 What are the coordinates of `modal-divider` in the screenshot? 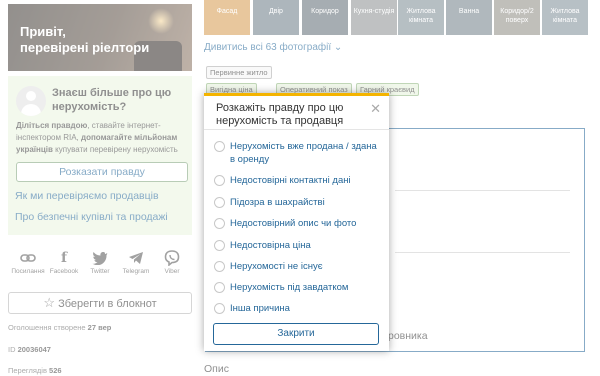 It's located at (296, 129).